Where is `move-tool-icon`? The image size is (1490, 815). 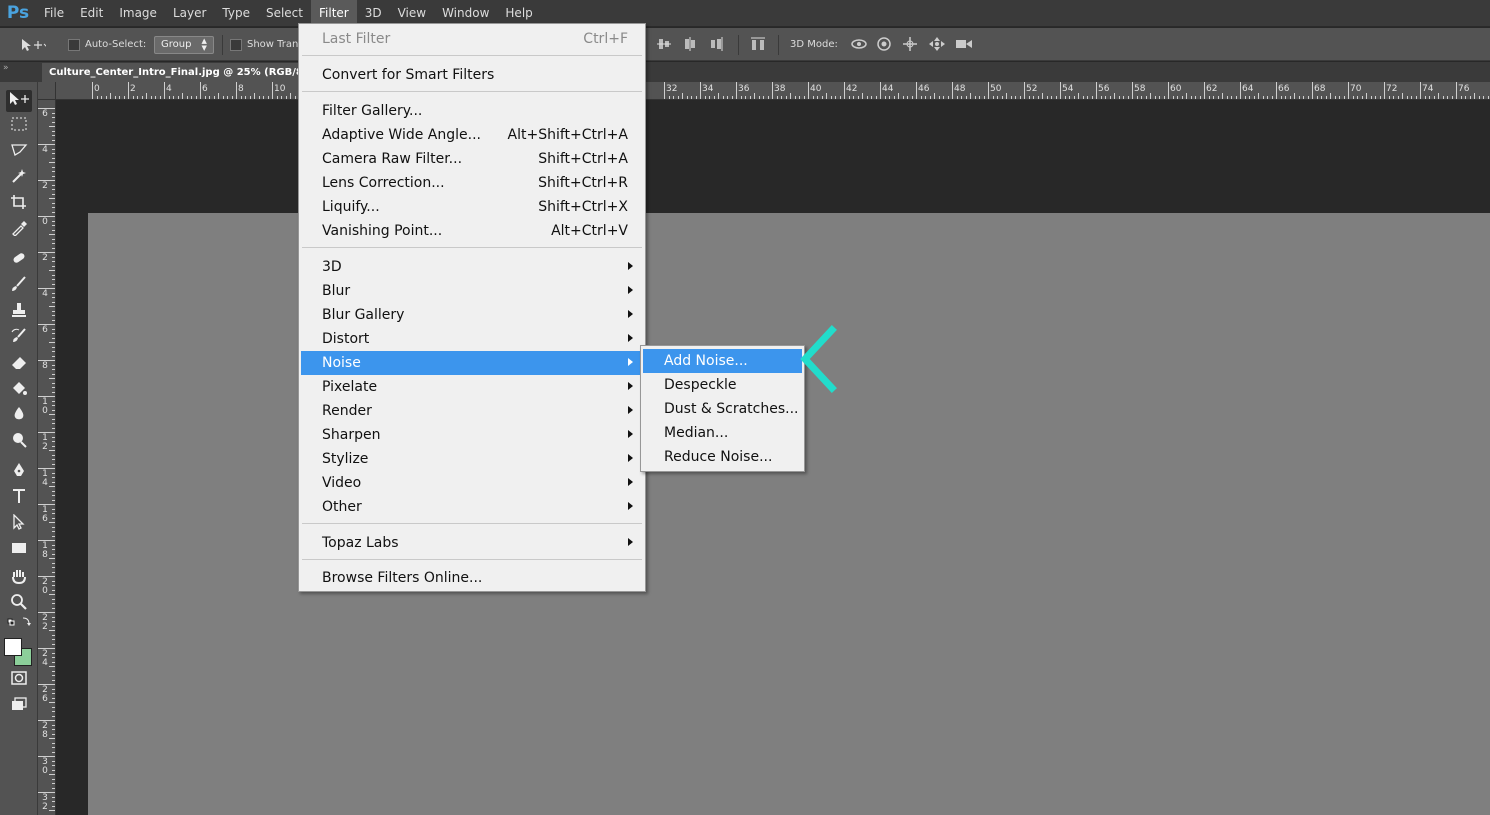
move-tool-icon is located at coordinates (19, 101).